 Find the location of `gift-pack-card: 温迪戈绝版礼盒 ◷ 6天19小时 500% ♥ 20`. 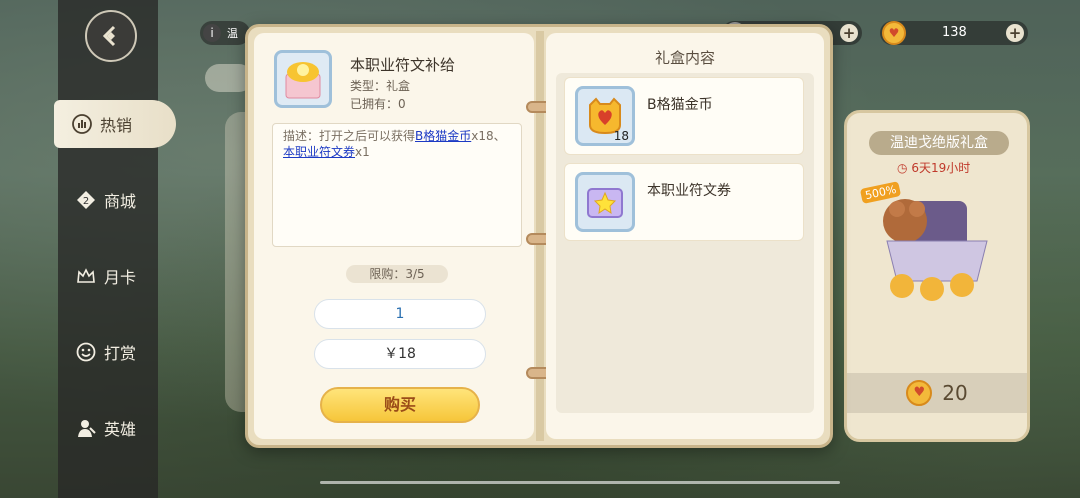

gift-pack-card: 温迪戈绝版礼盒 ◷ 6天19小时 500% ♥ 20 is located at coordinates (937, 276).